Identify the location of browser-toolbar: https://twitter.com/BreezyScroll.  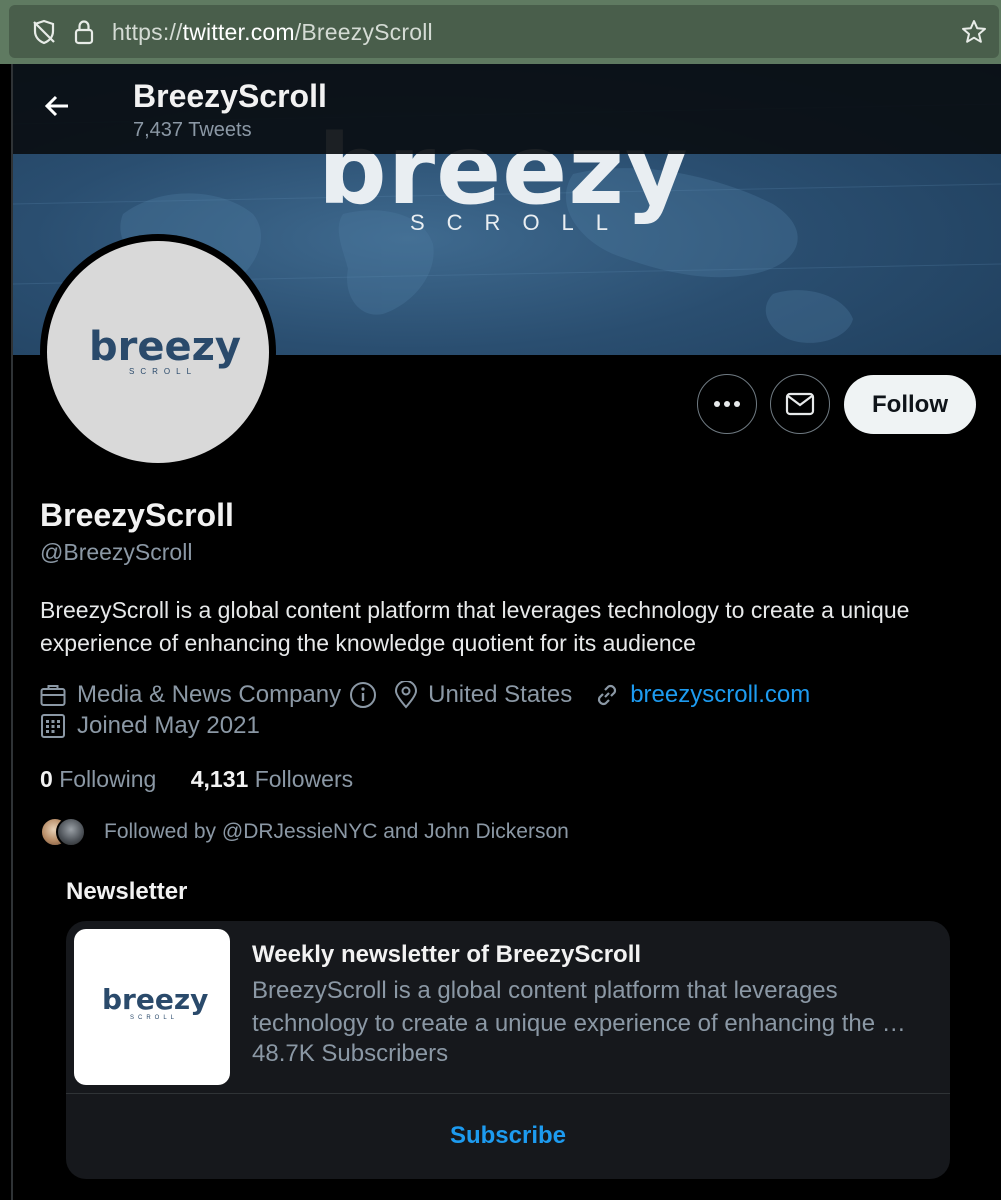
(500, 32).